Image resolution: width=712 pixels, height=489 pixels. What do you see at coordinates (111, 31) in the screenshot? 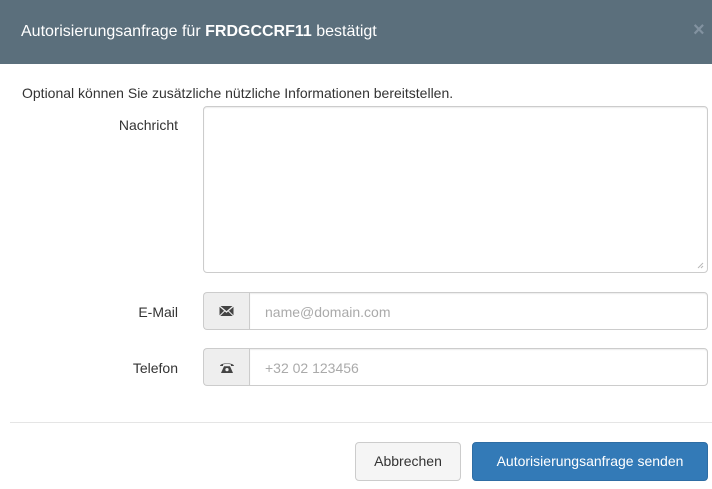
I see `dialog-title-prefix: Autorisierungsanfrage für` at bounding box center [111, 31].